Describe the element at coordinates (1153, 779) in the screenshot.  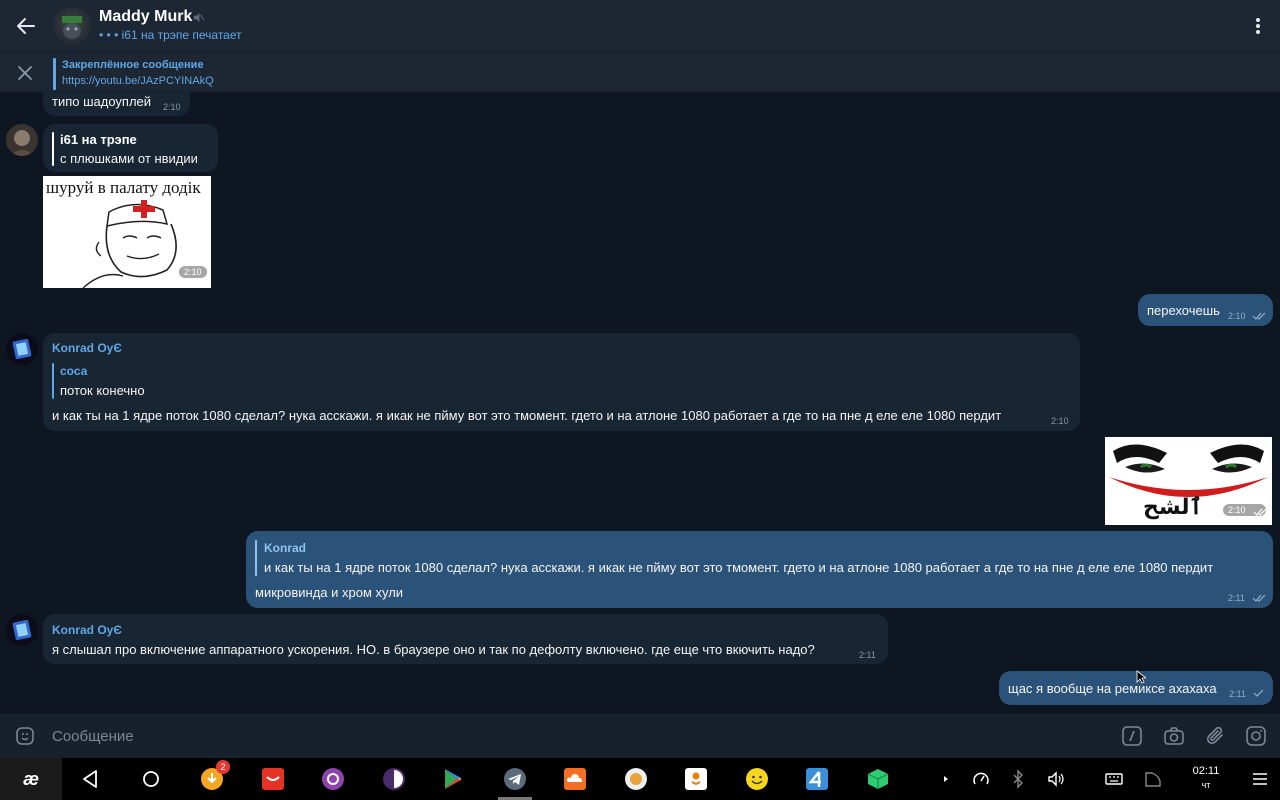
I see `signal-icon` at that location.